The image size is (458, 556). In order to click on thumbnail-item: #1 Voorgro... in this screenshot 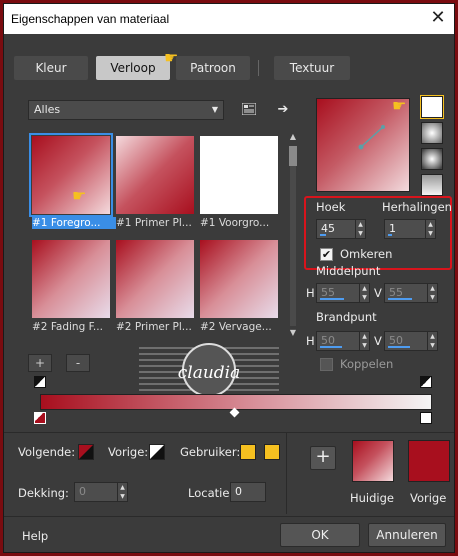, I will do `click(239, 182)`.